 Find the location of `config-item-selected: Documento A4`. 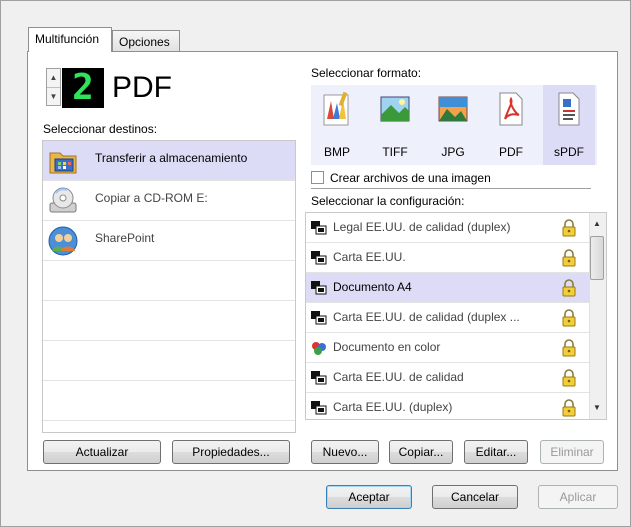

config-item-selected: Documento A4 is located at coordinates (448, 288).